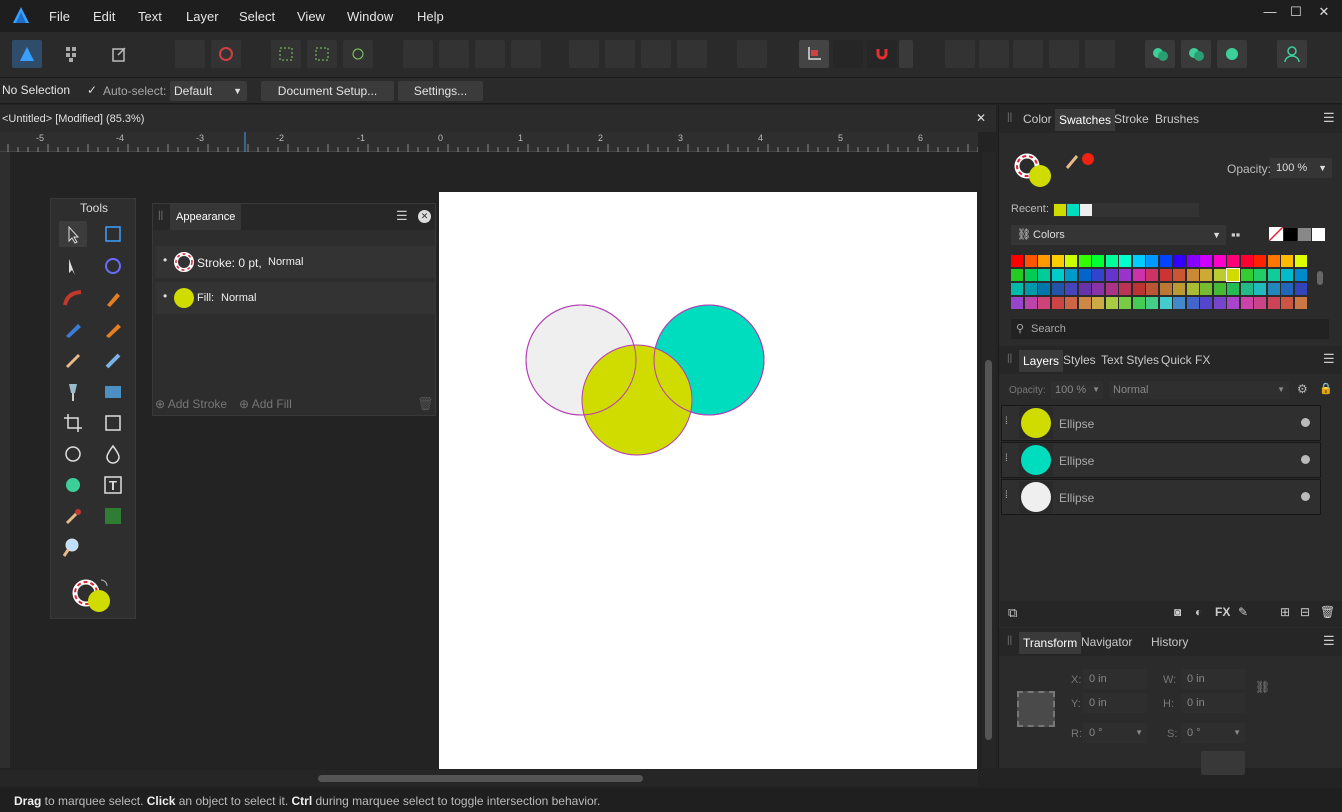  Describe the element at coordinates (208, 91) in the screenshot. I see `autoselect-dropdown: Default ▼` at that location.